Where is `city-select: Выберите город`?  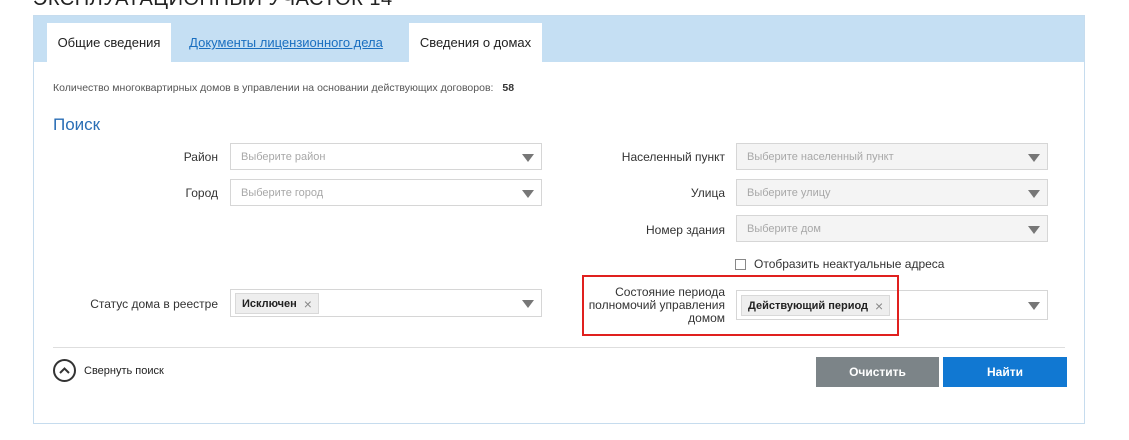
city-select: Выберите город is located at coordinates (386, 192).